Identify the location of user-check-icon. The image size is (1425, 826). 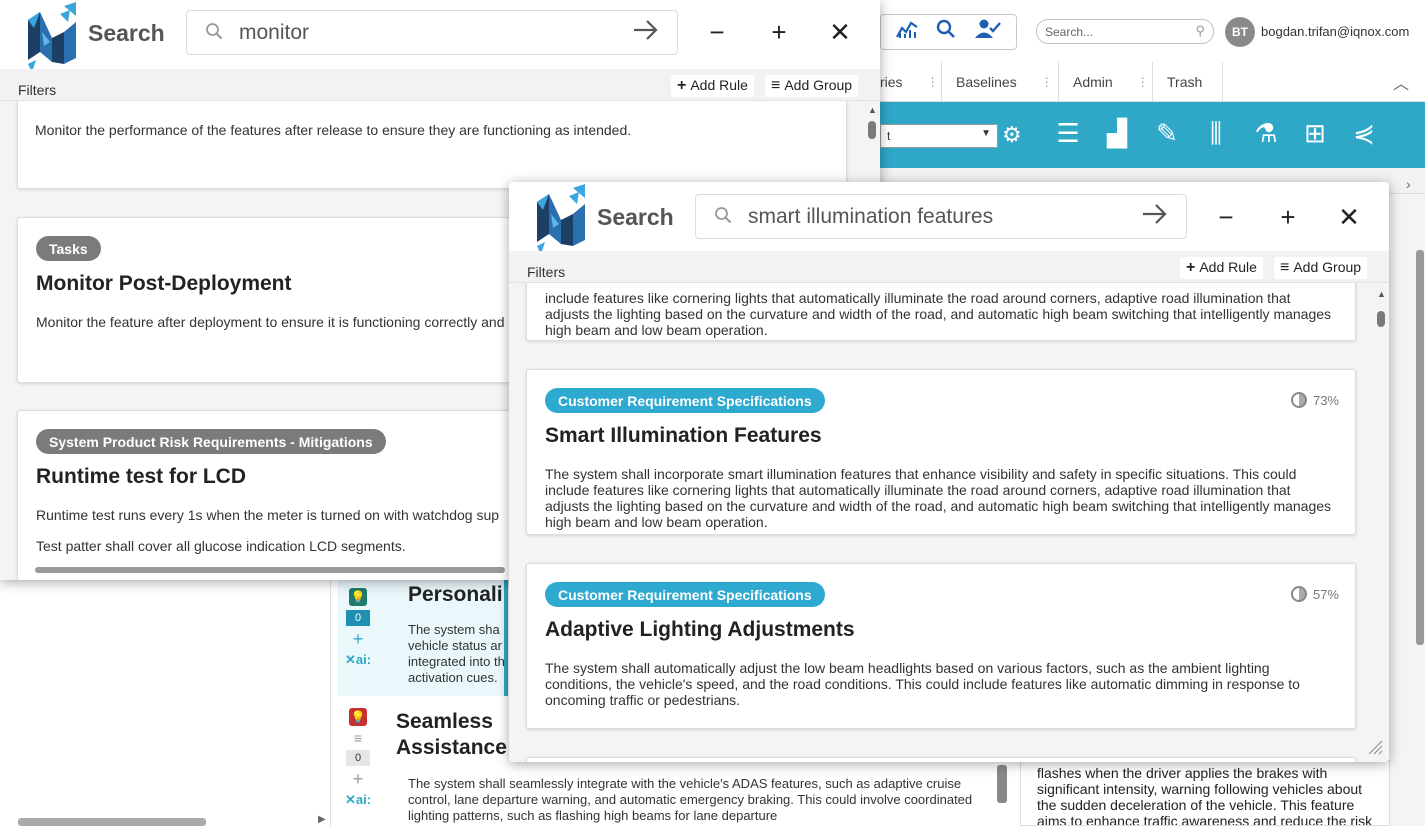
(987, 32).